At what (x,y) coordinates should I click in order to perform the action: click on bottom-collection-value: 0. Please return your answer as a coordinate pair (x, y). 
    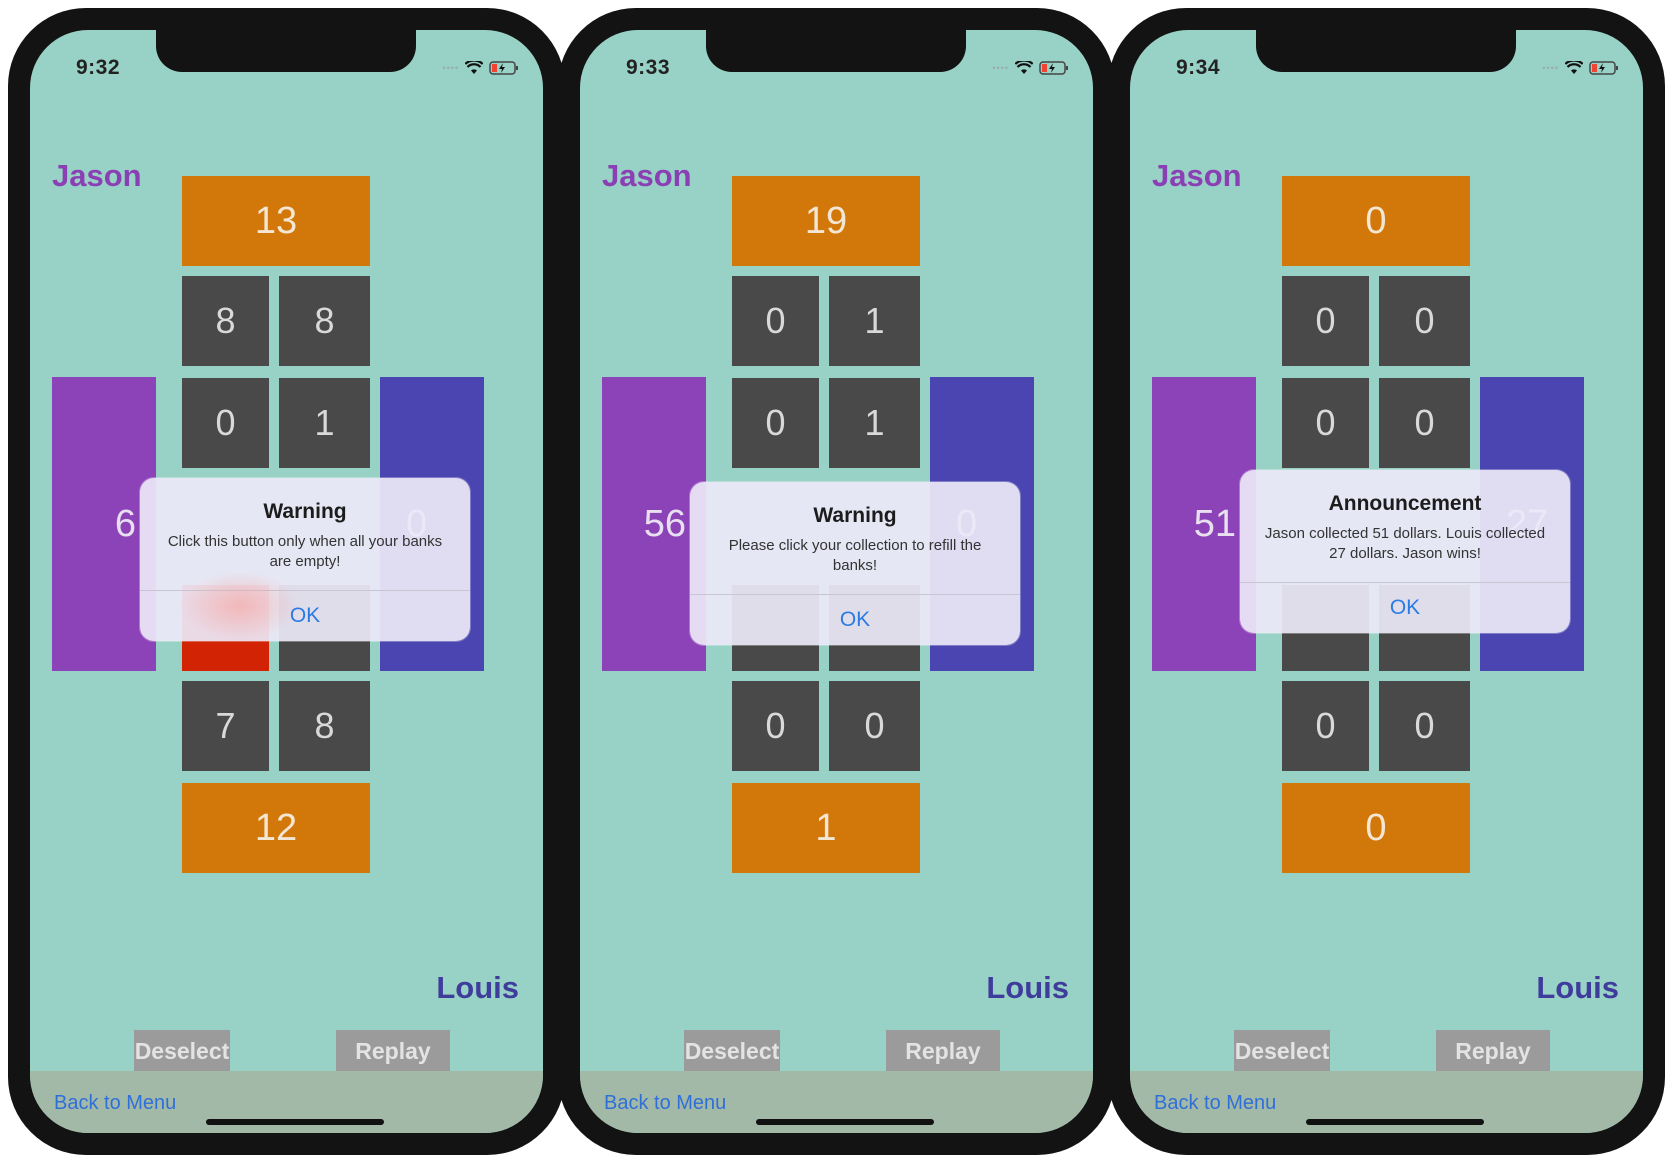
    Looking at the image, I should click on (1376, 827).